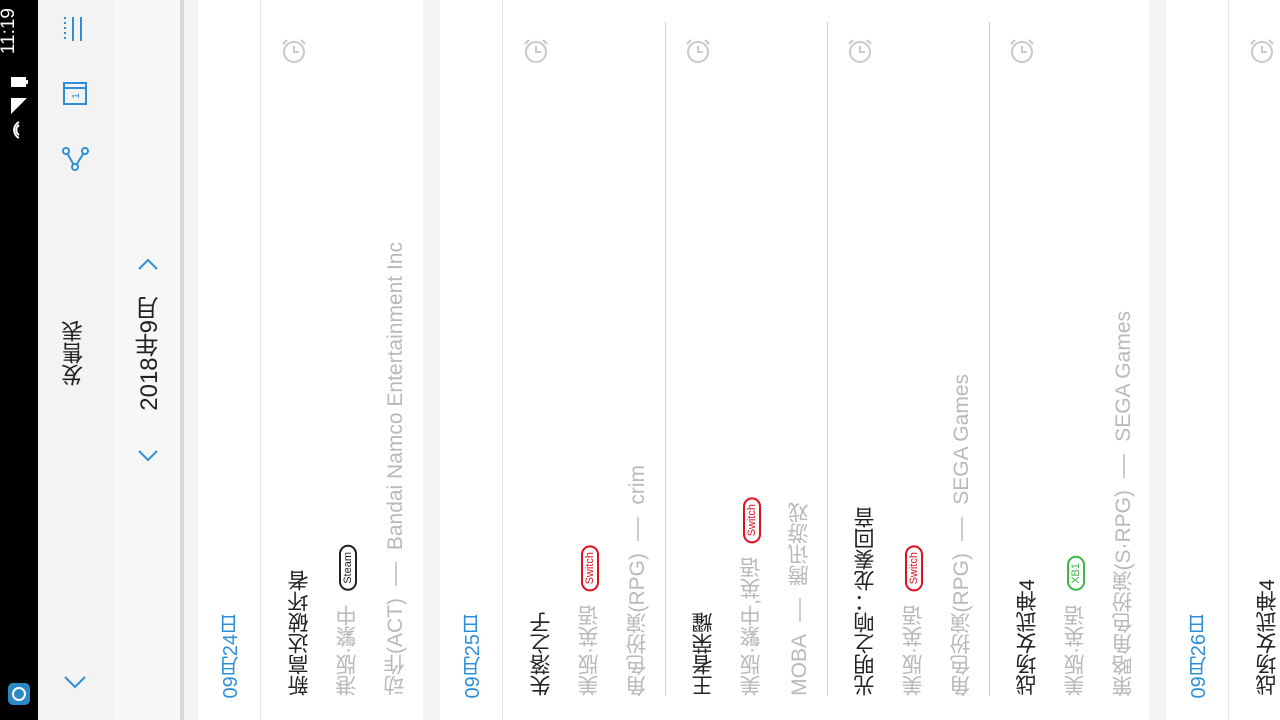  Describe the element at coordinates (73, 353) in the screenshot. I see `page-title: 发售表` at that location.